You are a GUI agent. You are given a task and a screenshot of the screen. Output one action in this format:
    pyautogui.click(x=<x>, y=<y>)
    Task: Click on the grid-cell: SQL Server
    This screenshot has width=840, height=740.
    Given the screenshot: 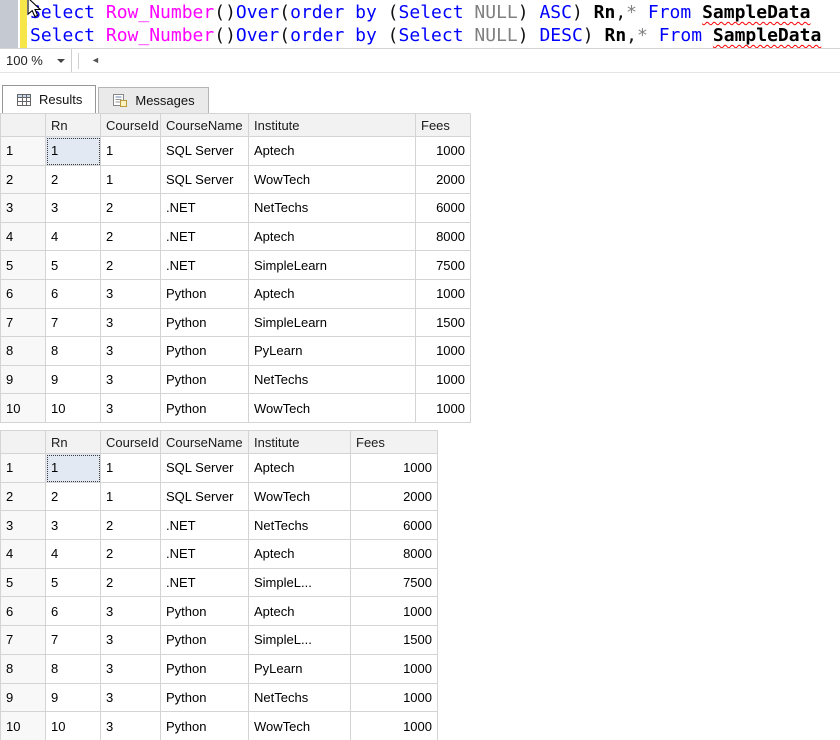 What is the action you would take?
    pyautogui.click(x=205, y=151)
    